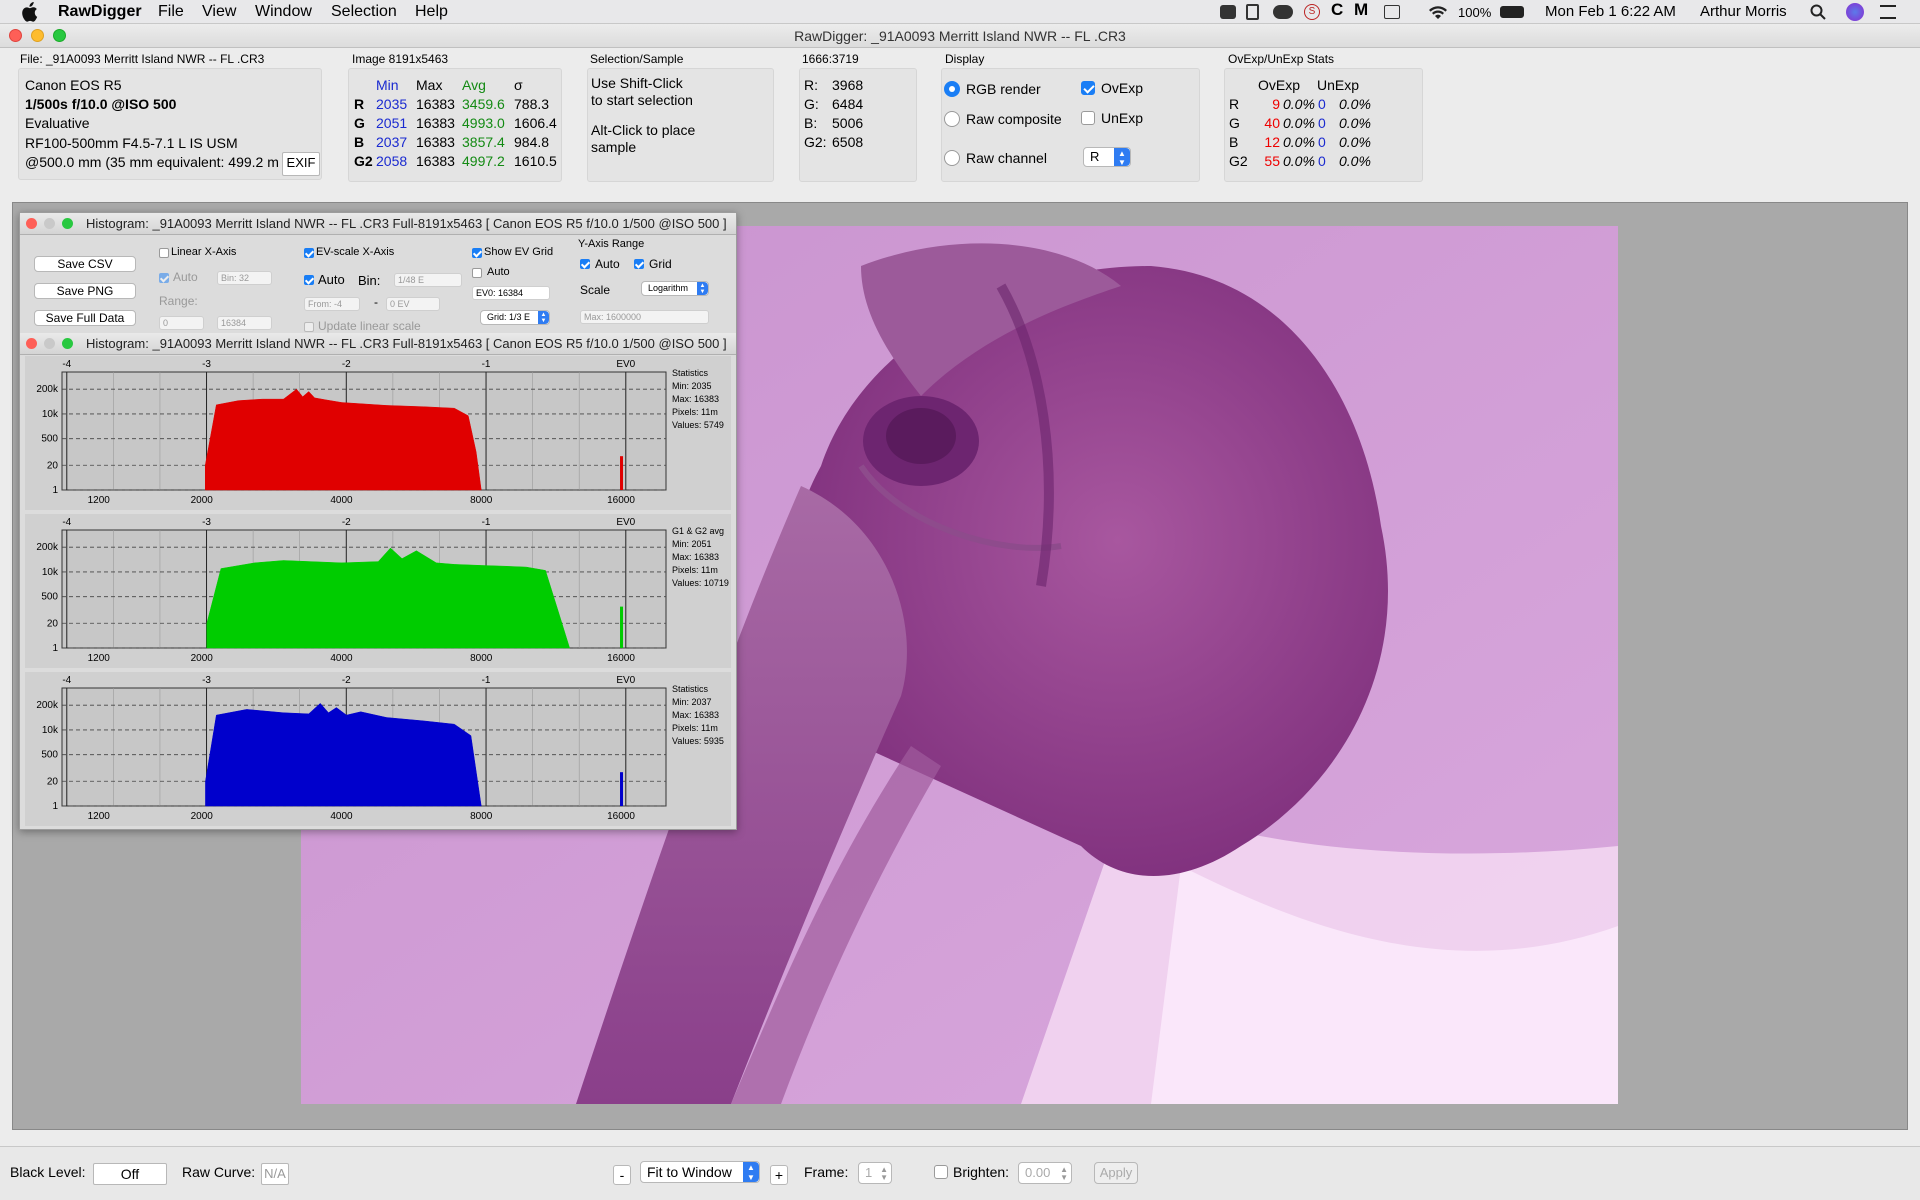  Describe the element at coordinates (1438, 12) in the screenshot. I see `wifi-icon` at that location.